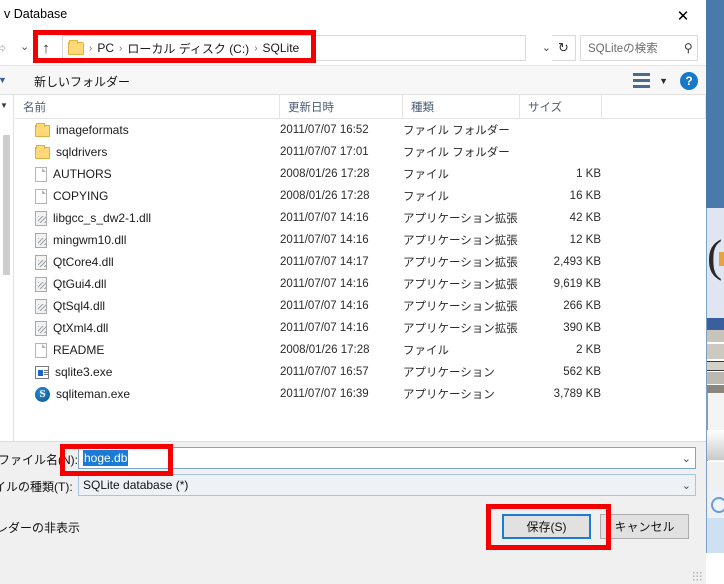 This screenshot has width=724, height=584. Describe the element at coordinates (3, 48) in the screenshot. I see `forward-arrow-icon: ⇨` at that location.